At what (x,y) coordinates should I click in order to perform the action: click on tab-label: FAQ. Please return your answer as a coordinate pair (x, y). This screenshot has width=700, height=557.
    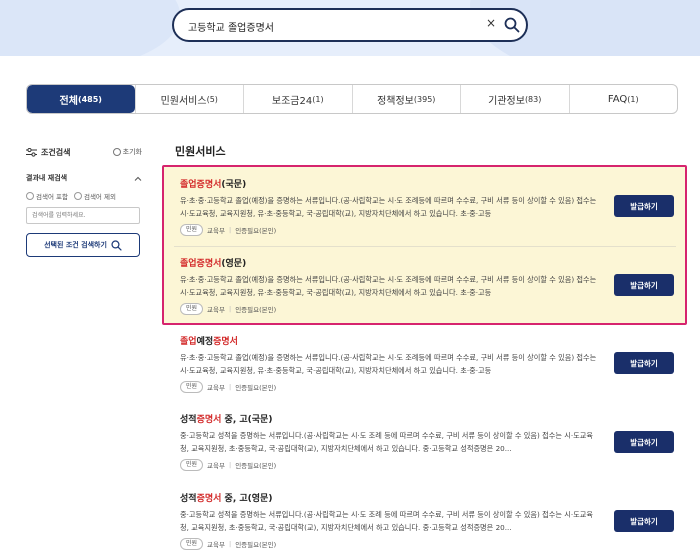
    Looking at the image, I should click on (617, 99).